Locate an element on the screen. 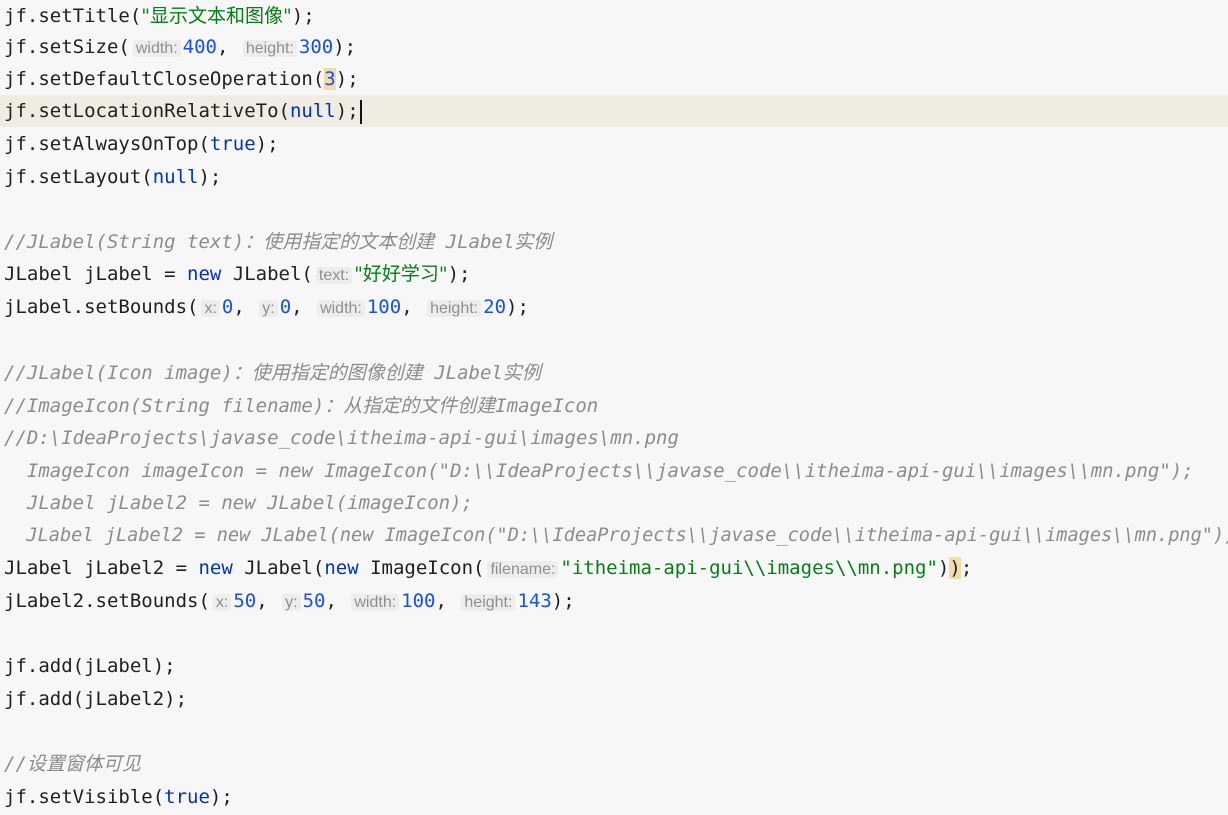 The width and height of the screenshot is (1228, 815). code-line: jf.setAlwaysOnTop(true); is located at coordinates (614, 144).